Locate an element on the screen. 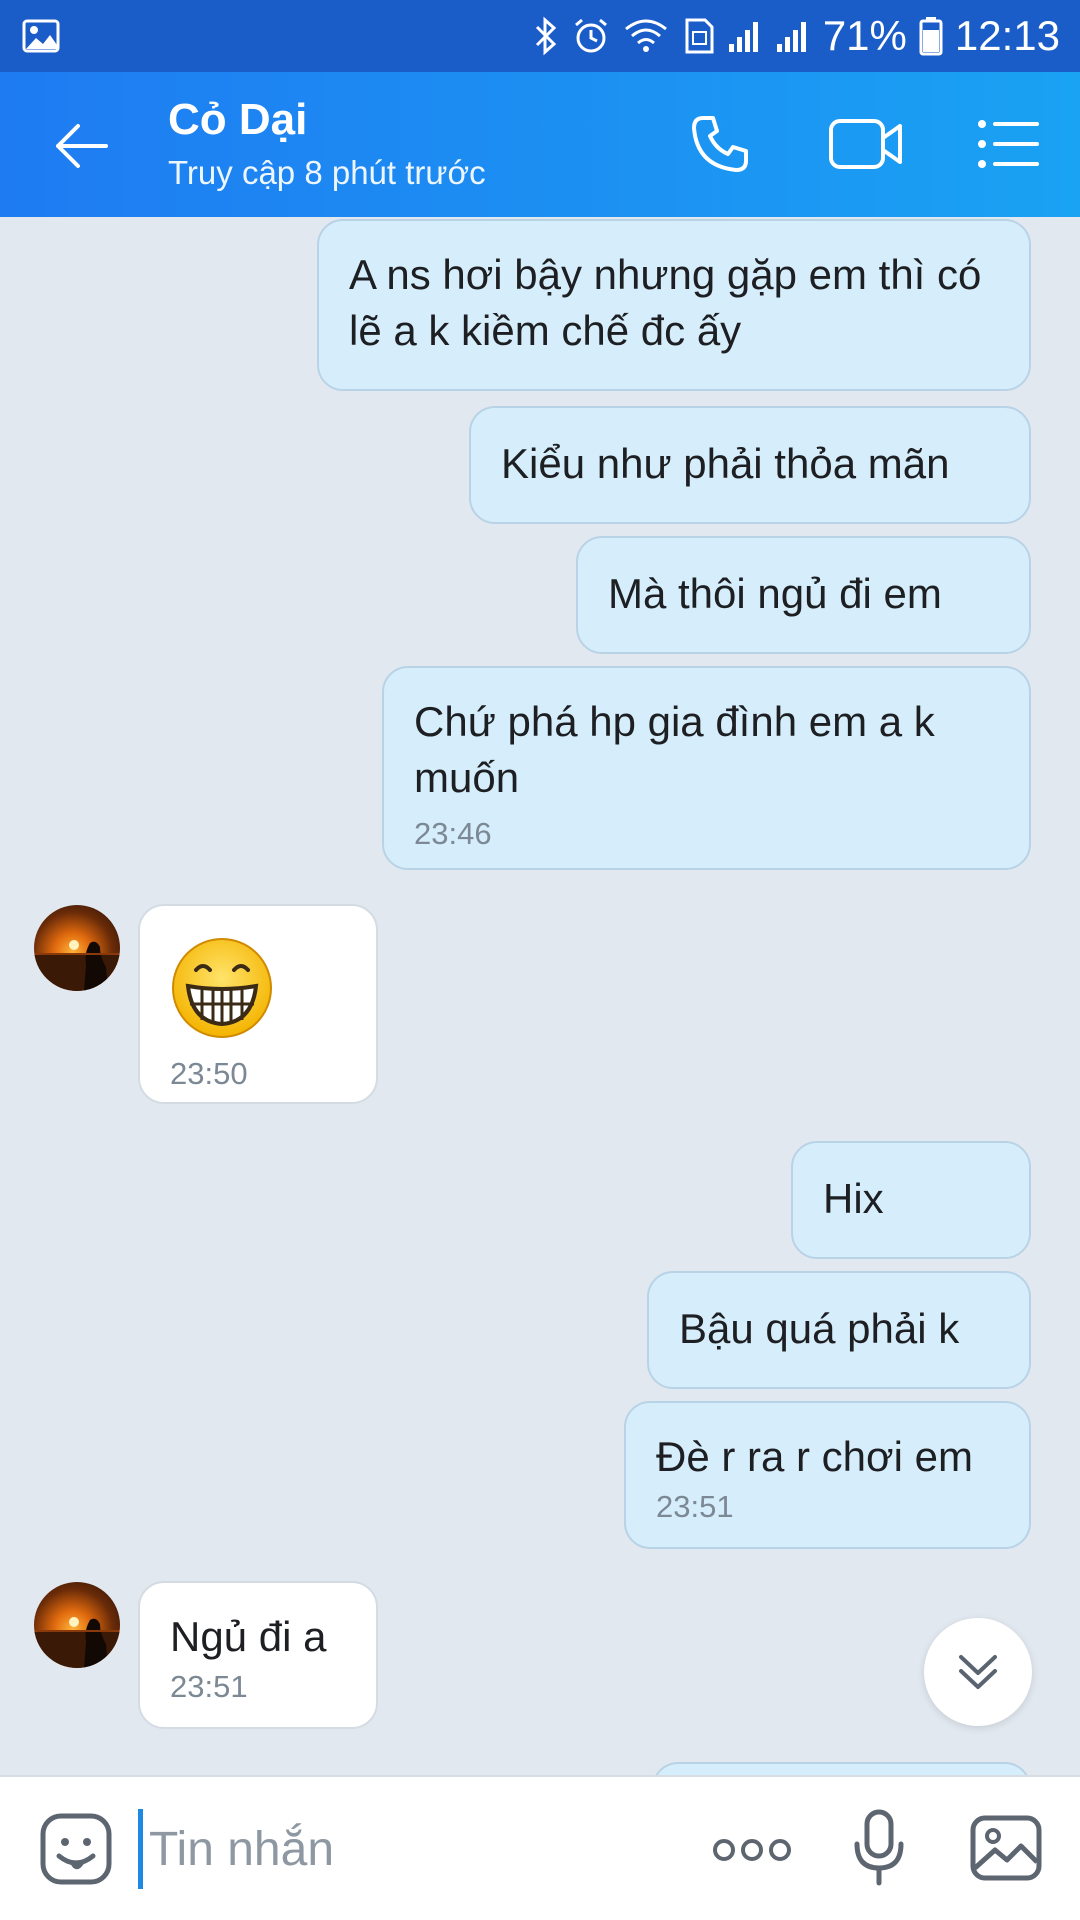 Image resolution: width=1080 pixels, height=1920 pixels. gallery-notification-icon is located at coordinates (41, 36).